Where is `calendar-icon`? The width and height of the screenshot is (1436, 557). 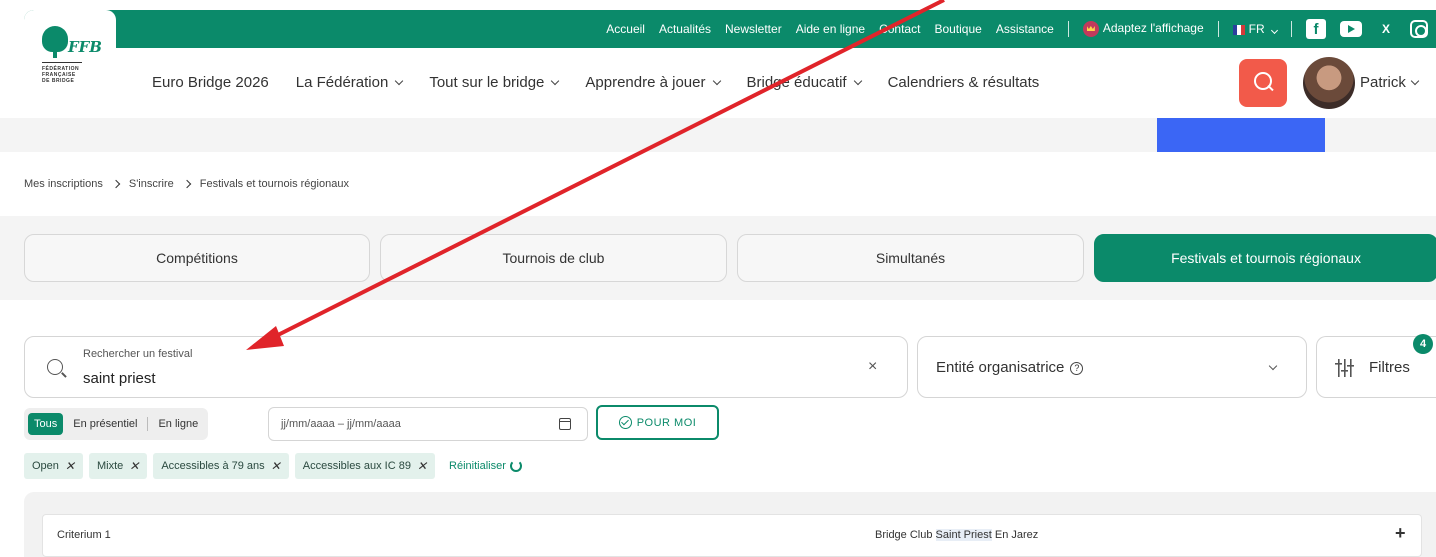
calendar-icon is located at coordinates (565, 424).